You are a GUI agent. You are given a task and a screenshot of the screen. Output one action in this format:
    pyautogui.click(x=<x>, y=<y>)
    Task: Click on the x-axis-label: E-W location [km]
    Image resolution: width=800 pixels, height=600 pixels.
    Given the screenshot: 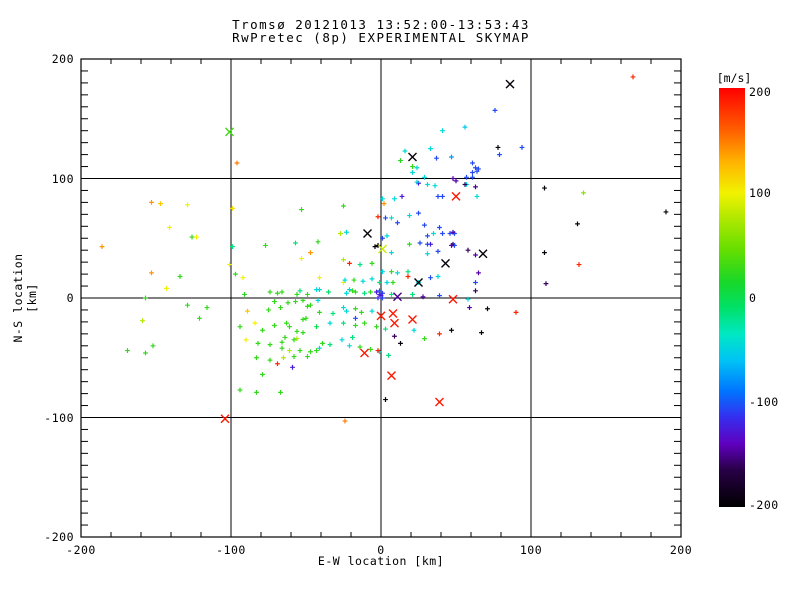 What is the action you would take?
    pyautogui.click(x=381, y=561)
    